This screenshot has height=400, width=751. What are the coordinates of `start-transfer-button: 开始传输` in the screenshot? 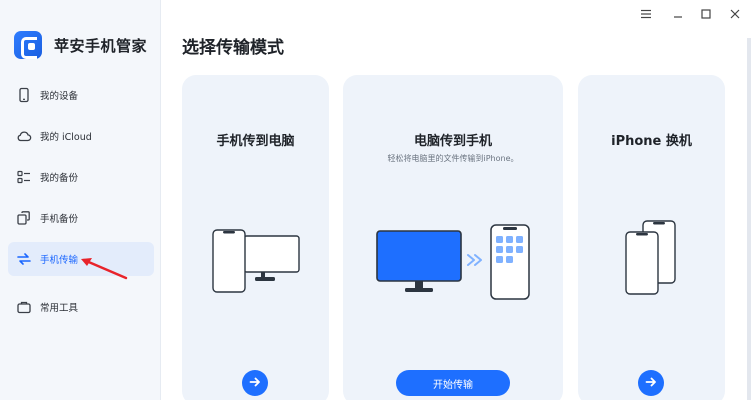 It's located at (453, 383).